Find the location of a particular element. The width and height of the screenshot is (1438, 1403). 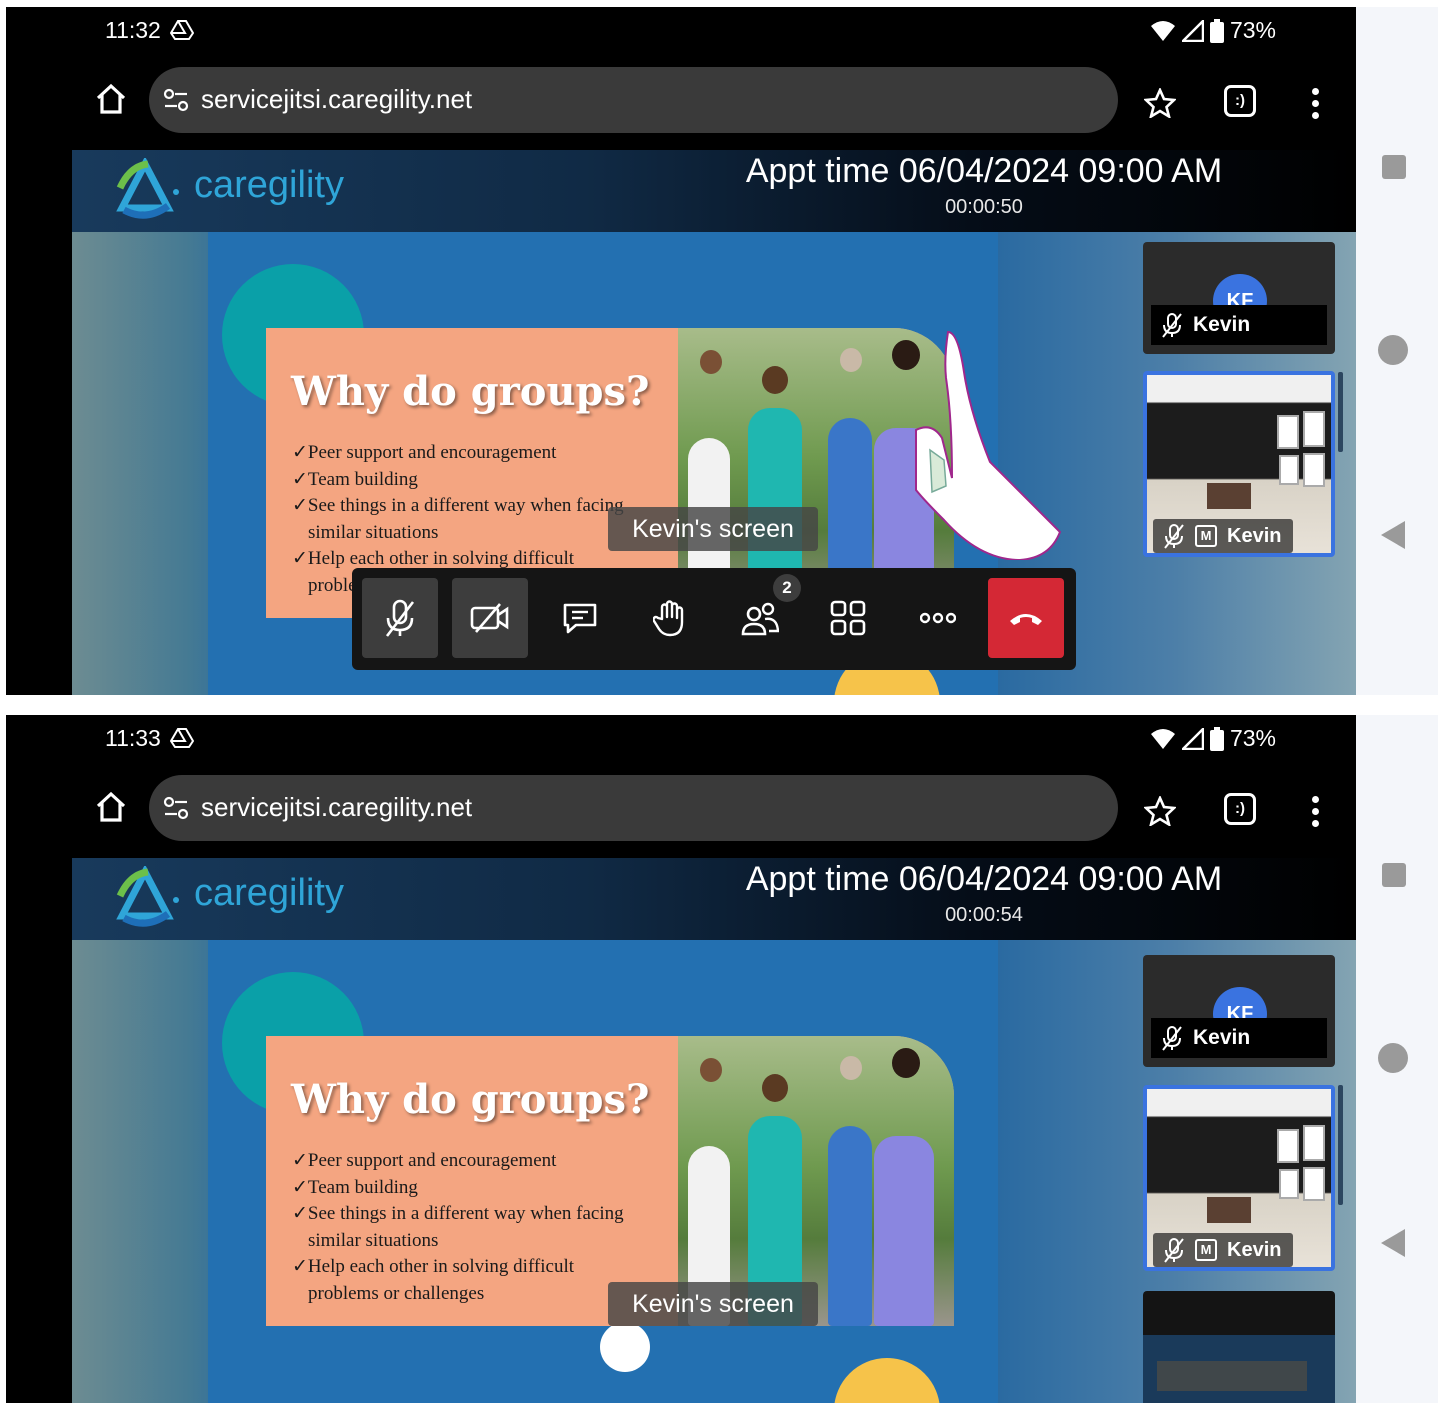

system-icons: 73% is located at coordinates (1213, 738).